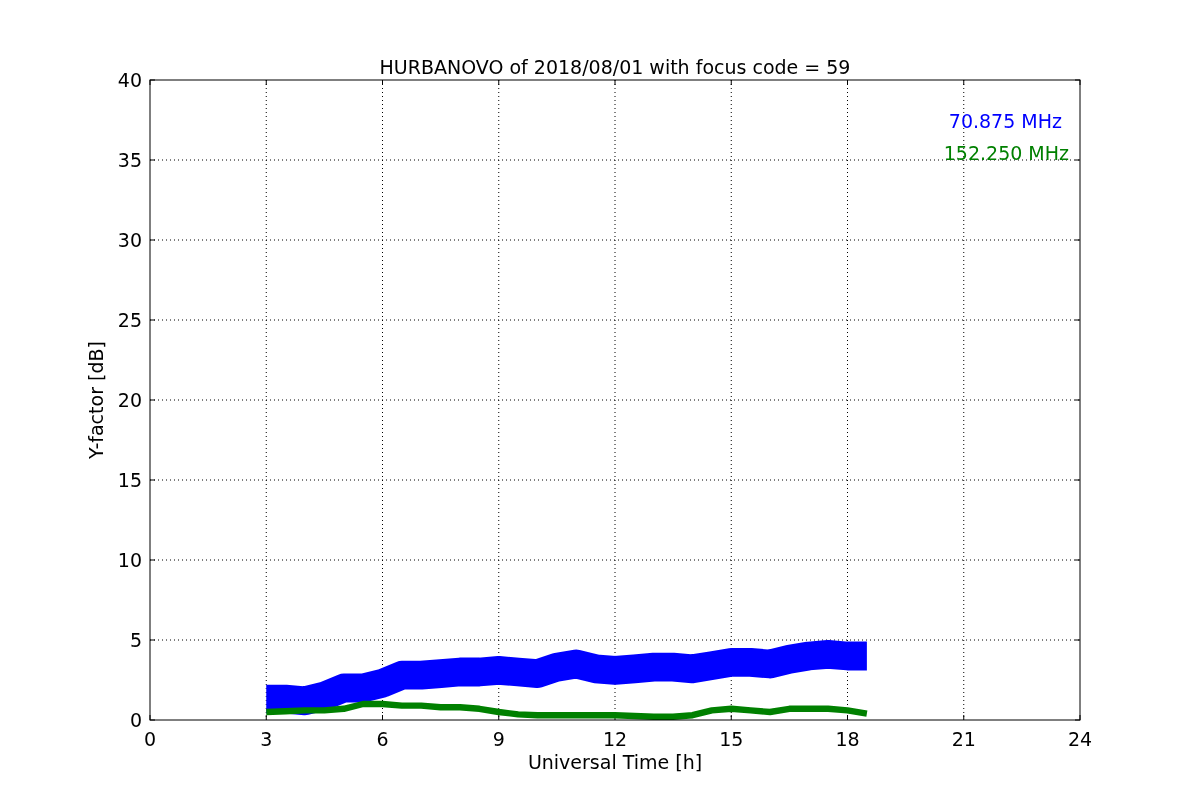  I want to click on axis-label: Universal Time [h], so click(615, 762).